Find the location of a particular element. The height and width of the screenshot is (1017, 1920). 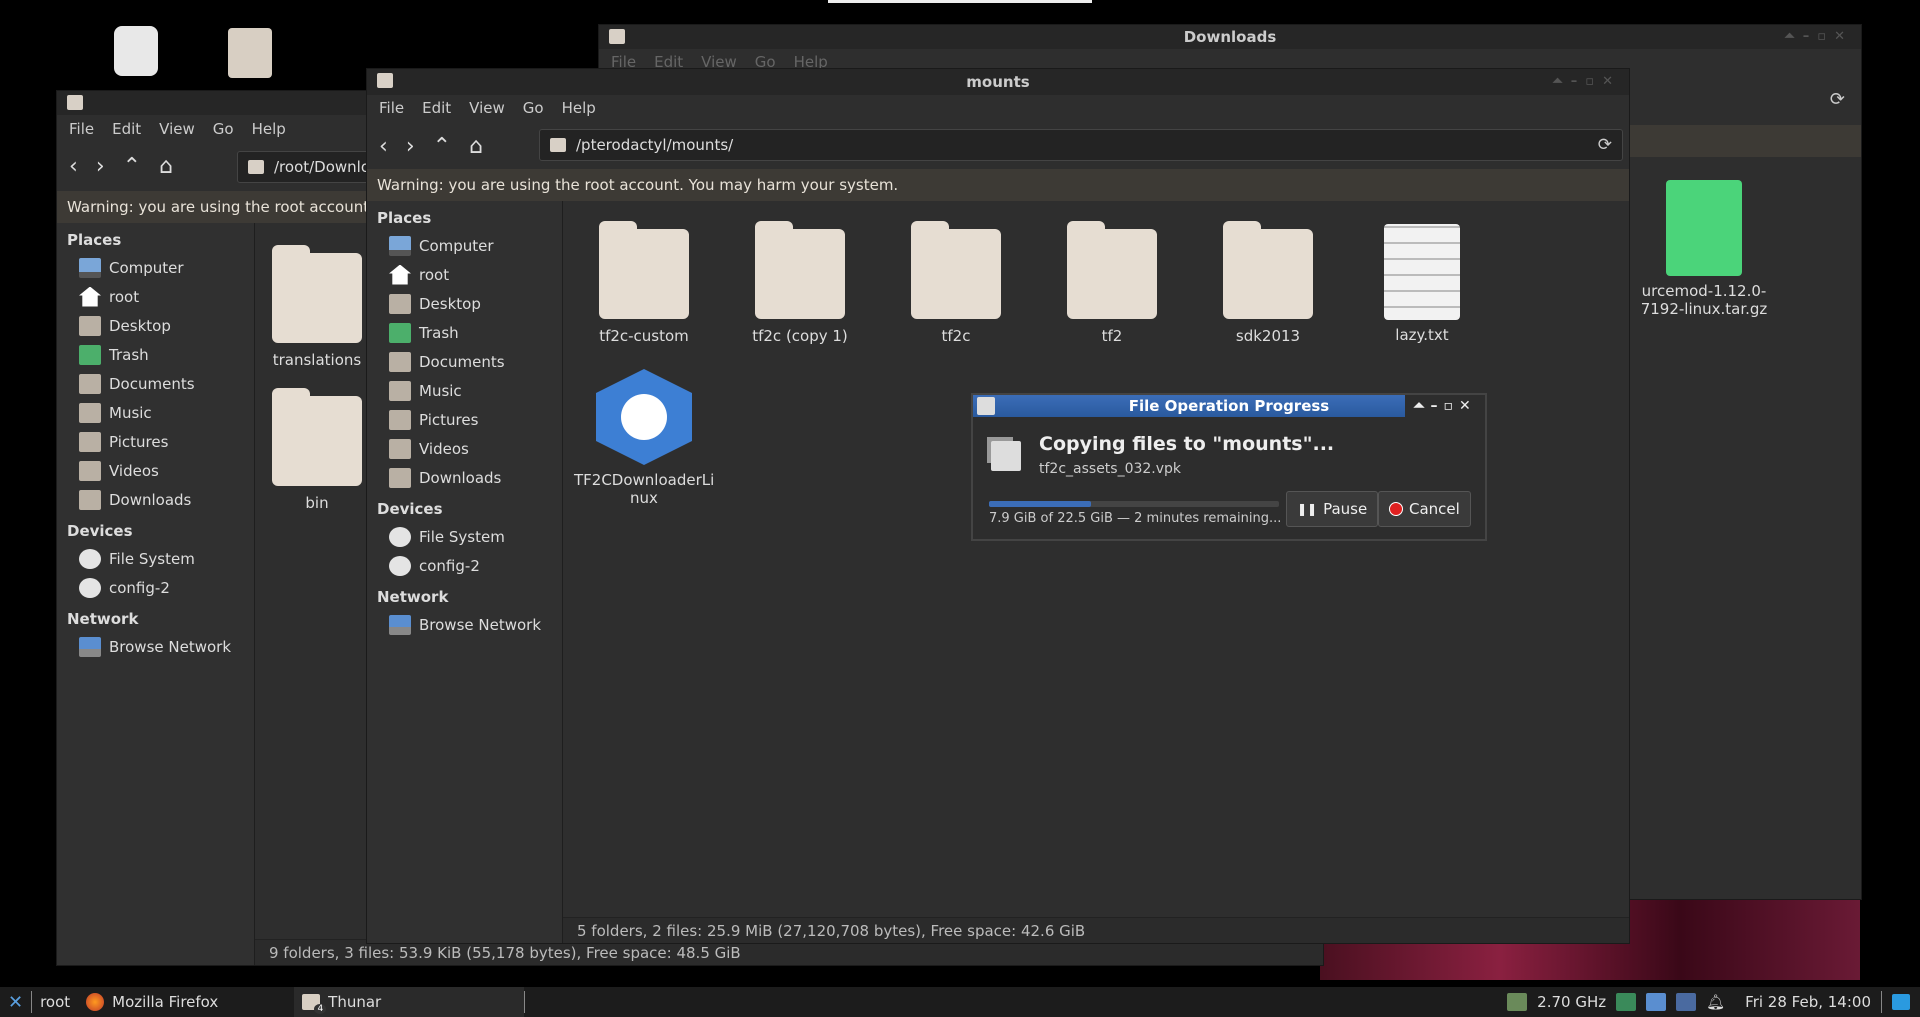

network-heading: Network is located at coordinates (103, 619).